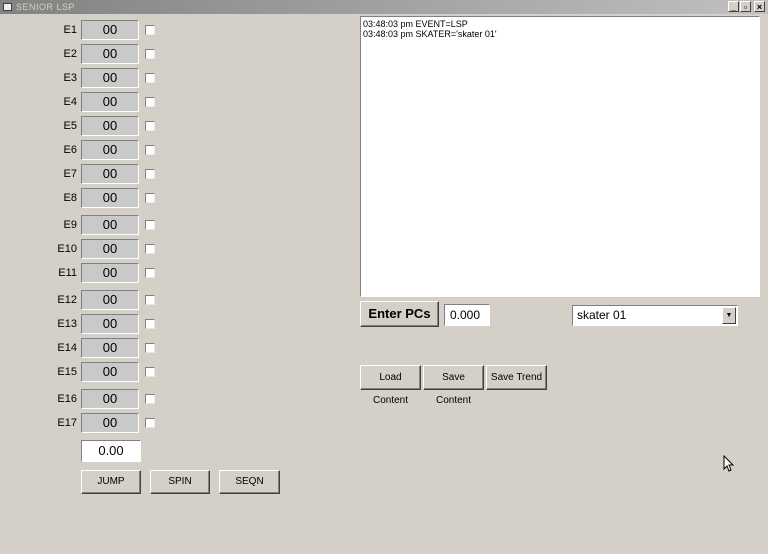 The width and height of the screenshot is (768, 554). I want to click on skater-select: skater 01 ▼, so click(655, 315).